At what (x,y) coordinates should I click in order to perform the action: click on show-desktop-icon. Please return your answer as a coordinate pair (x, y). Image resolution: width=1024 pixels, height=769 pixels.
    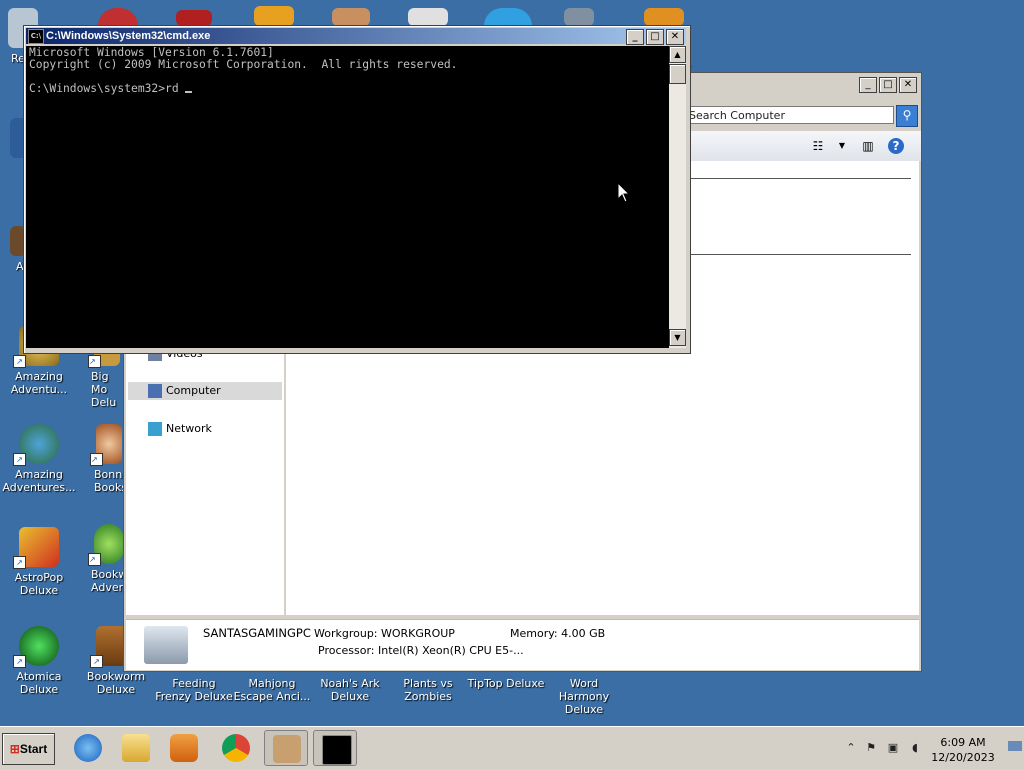
    Looking at the image, I should click on (1015, 746).